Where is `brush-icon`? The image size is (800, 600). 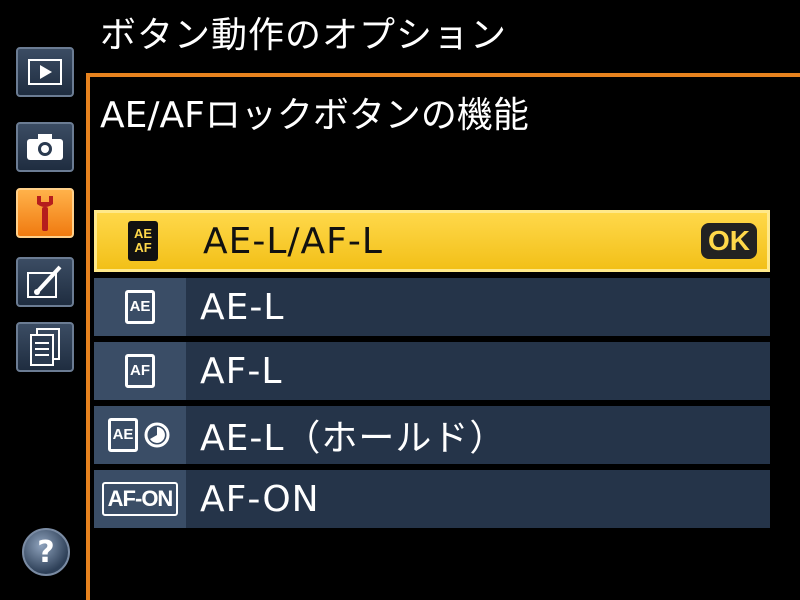
brush-icon is located at coordinates (44, 281).